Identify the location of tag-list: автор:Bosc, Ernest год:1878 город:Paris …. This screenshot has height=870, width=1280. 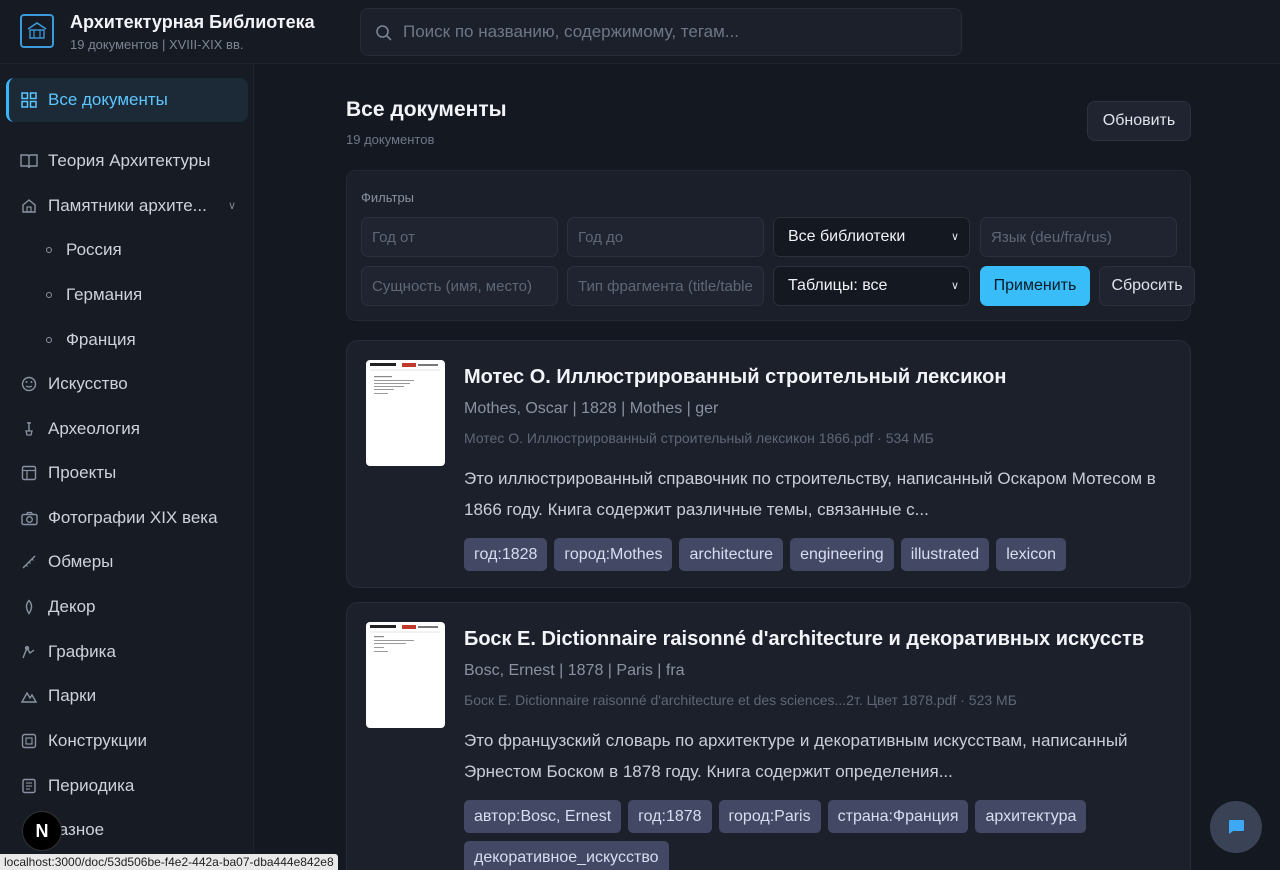
(814, 835).